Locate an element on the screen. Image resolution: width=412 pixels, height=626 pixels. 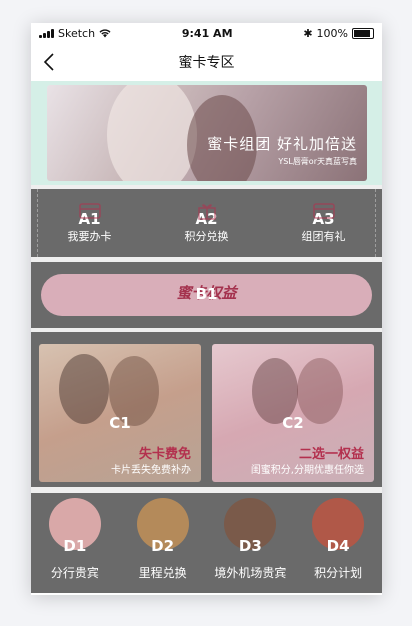
menu-item-label: 组团有礼 is located at coordinates (323, 236).